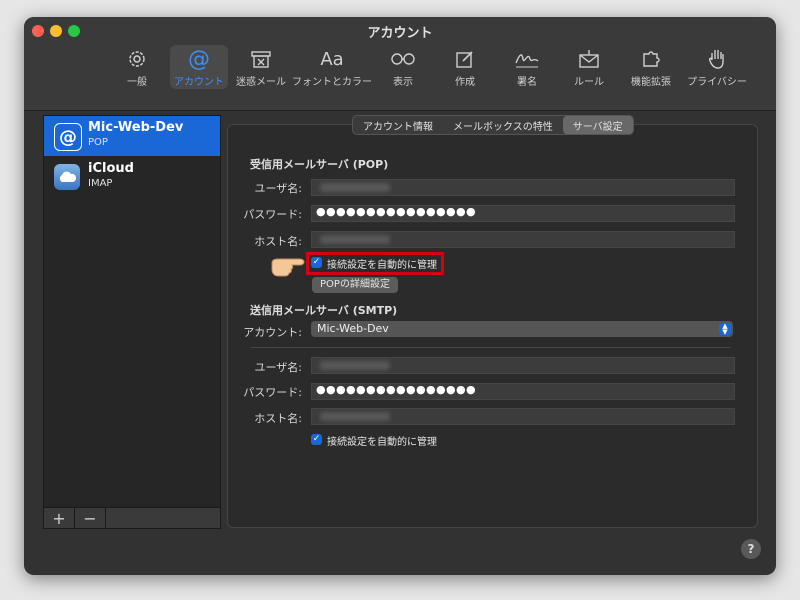 This screenshot has height=600, width=800. Describe the element at coordinates (597, 125) in the screenshot. I see `tab-server-settings: サーバ設定` at that location.